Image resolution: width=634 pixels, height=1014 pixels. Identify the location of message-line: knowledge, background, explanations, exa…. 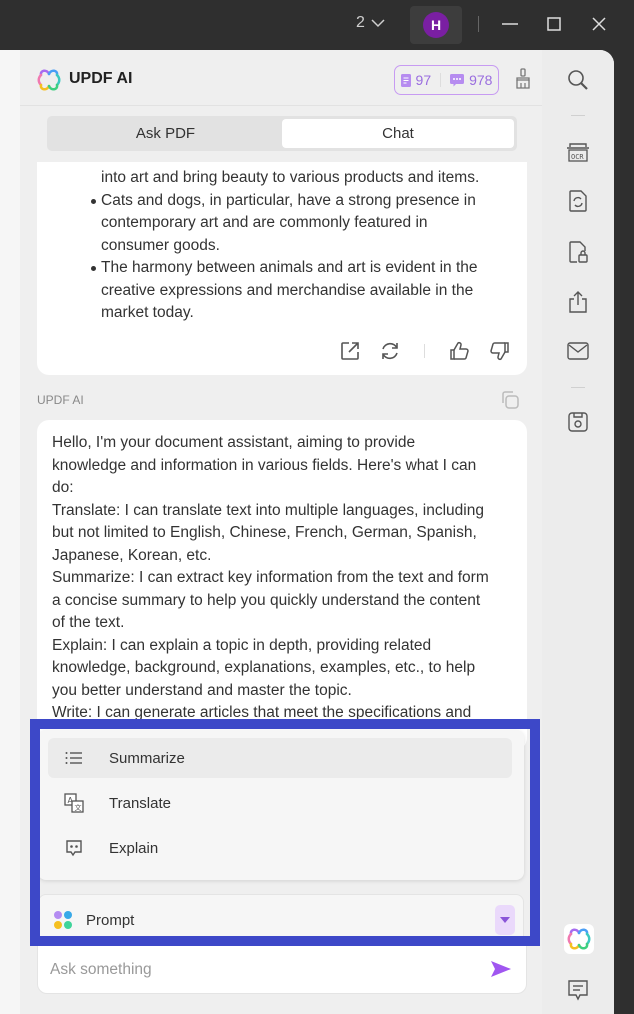
(264, 667).